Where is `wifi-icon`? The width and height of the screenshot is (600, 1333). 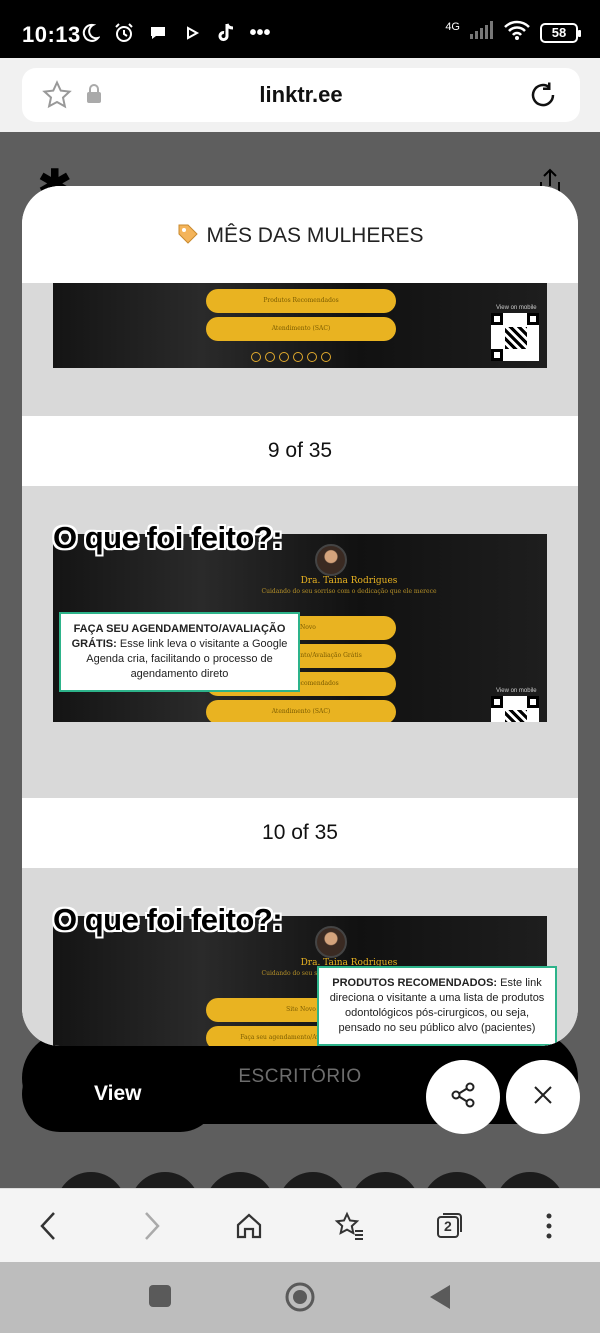 wifi-icon is located at coordinates (517, 32).